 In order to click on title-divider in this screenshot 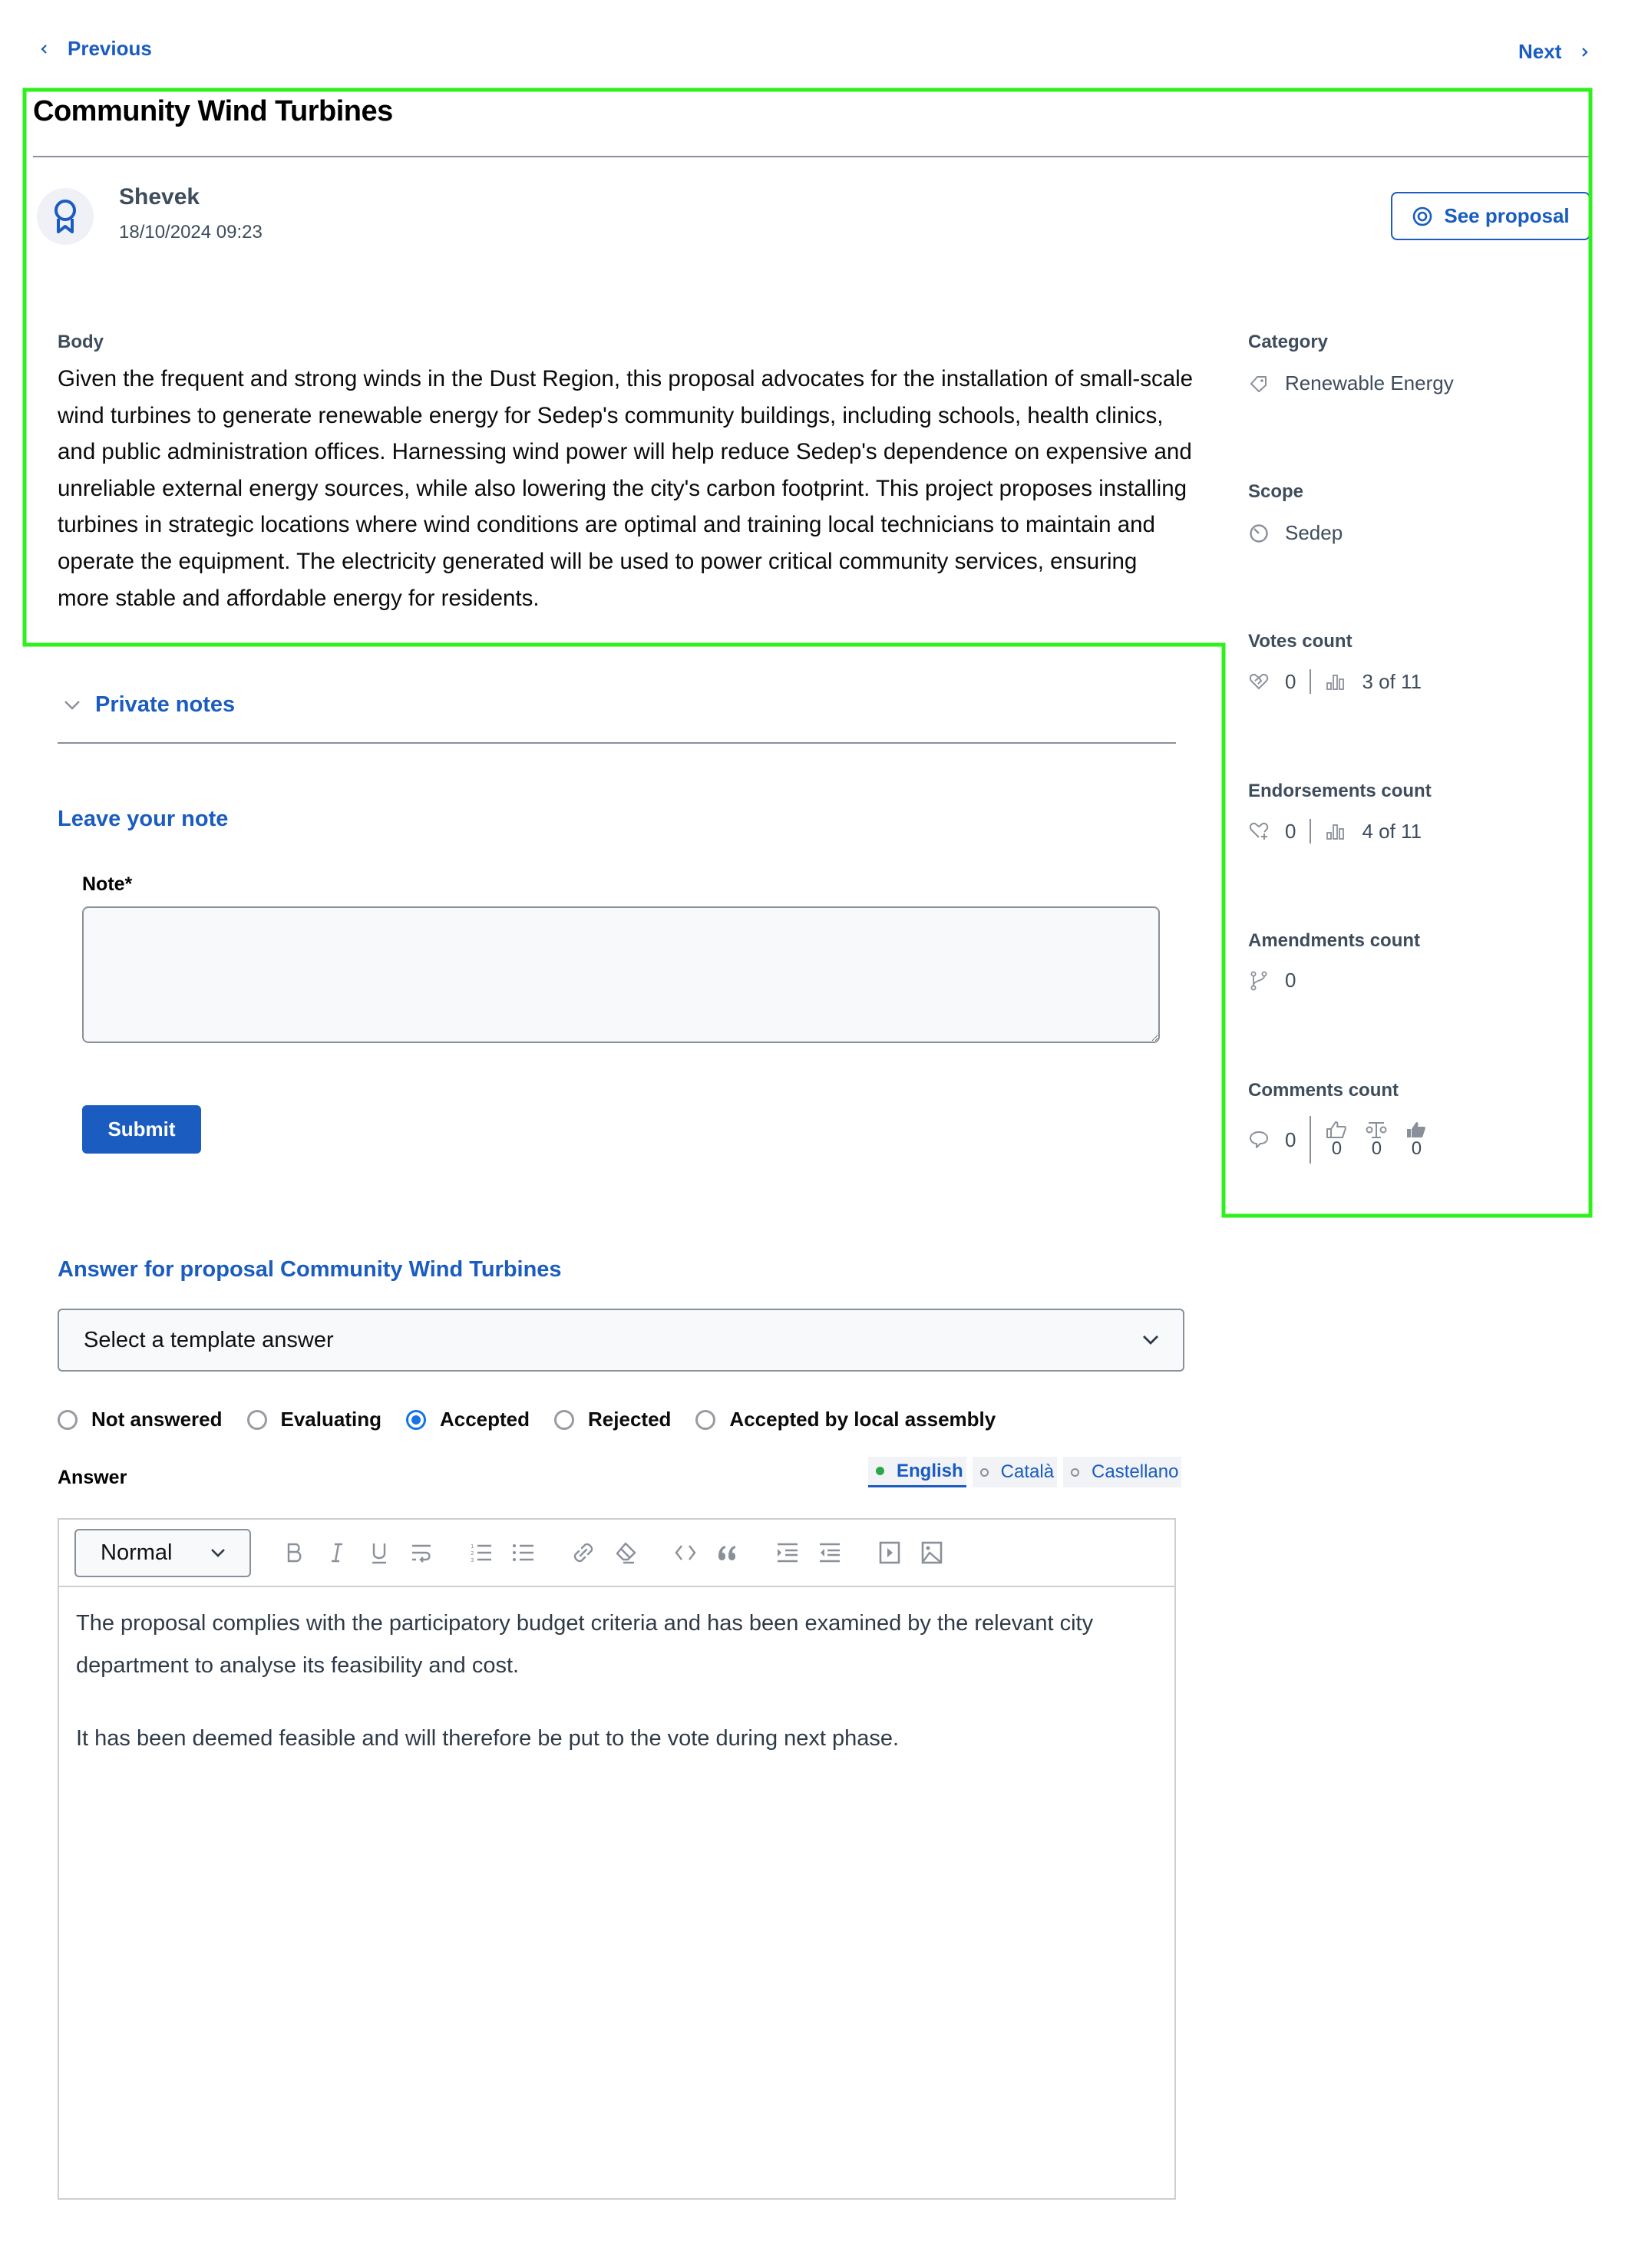, I will do `click(811, 157)`.